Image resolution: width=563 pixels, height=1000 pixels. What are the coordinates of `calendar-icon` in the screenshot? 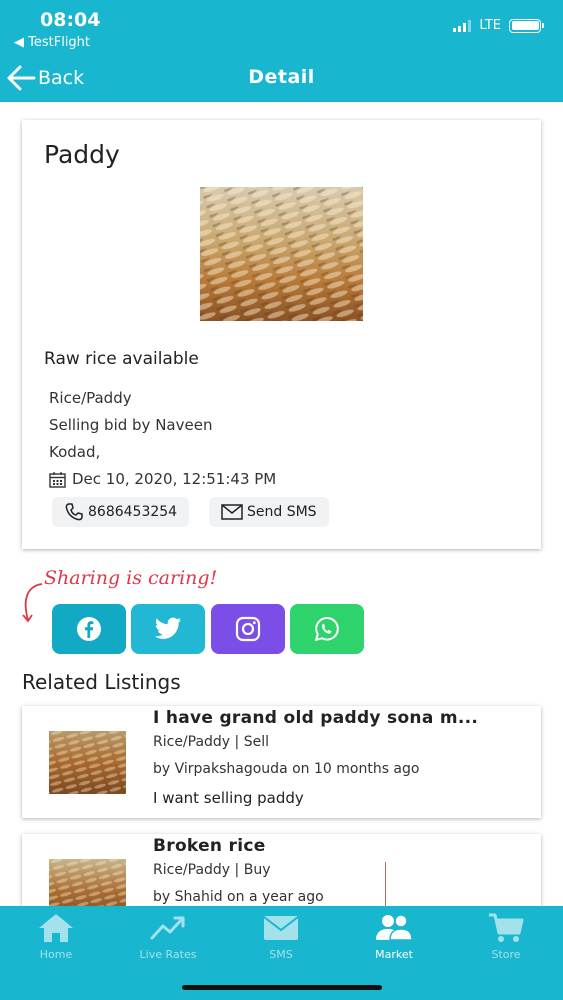 It's located at (57, 480).